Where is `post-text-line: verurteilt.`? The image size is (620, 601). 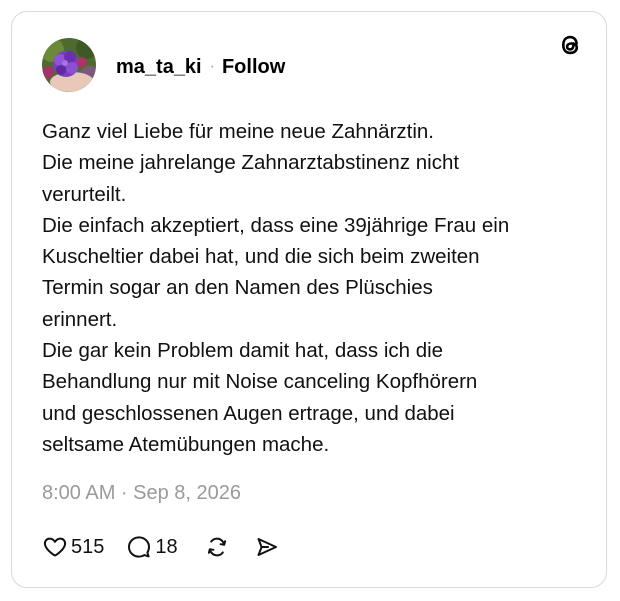 post-text-line: verurteilt. is located at coordinates (84, 194).